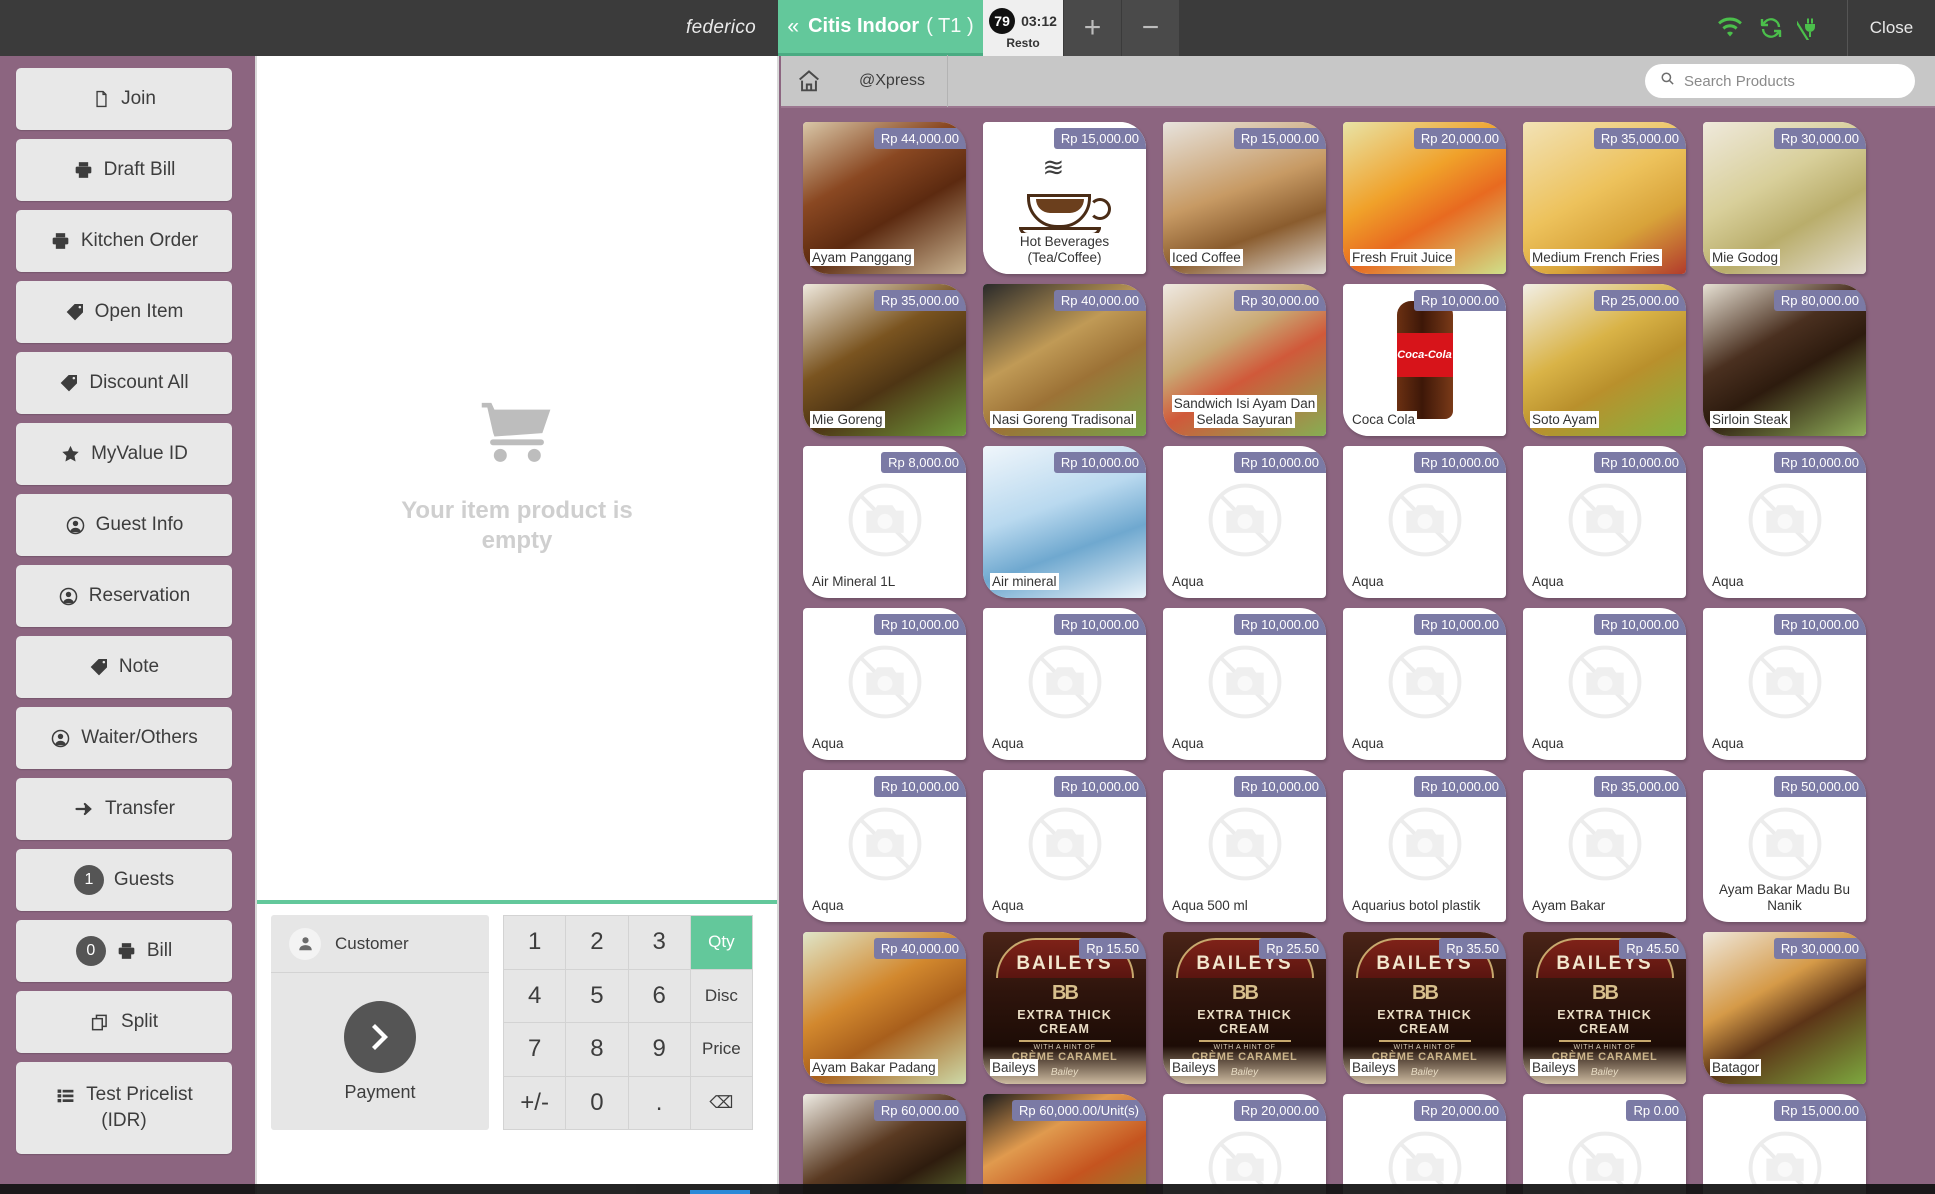 The image size is (1935, 1194). I want to click on wifi-icon, so click(1730, 28).